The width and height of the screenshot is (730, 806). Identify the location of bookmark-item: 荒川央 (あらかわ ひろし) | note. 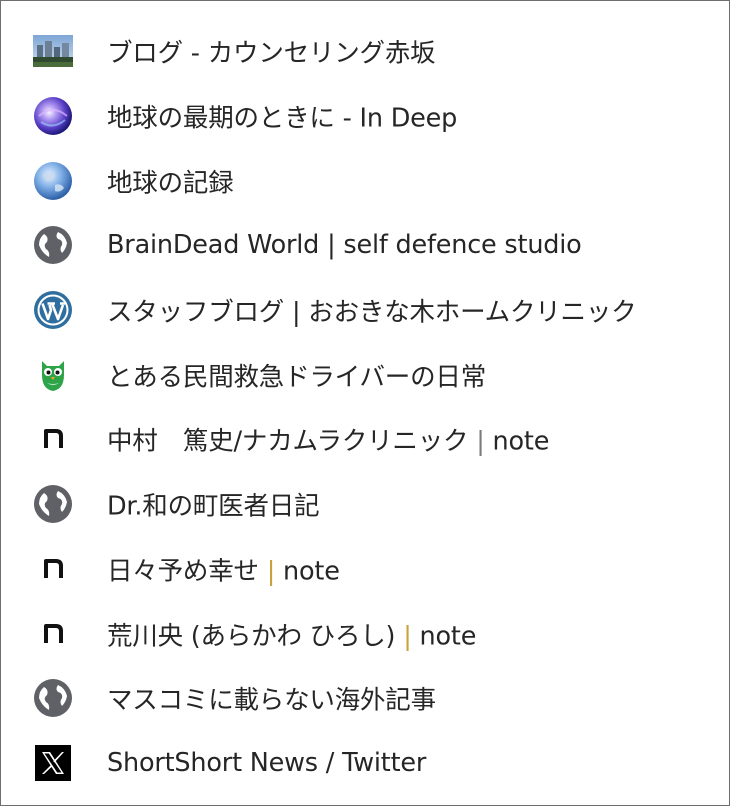
(365, 633).